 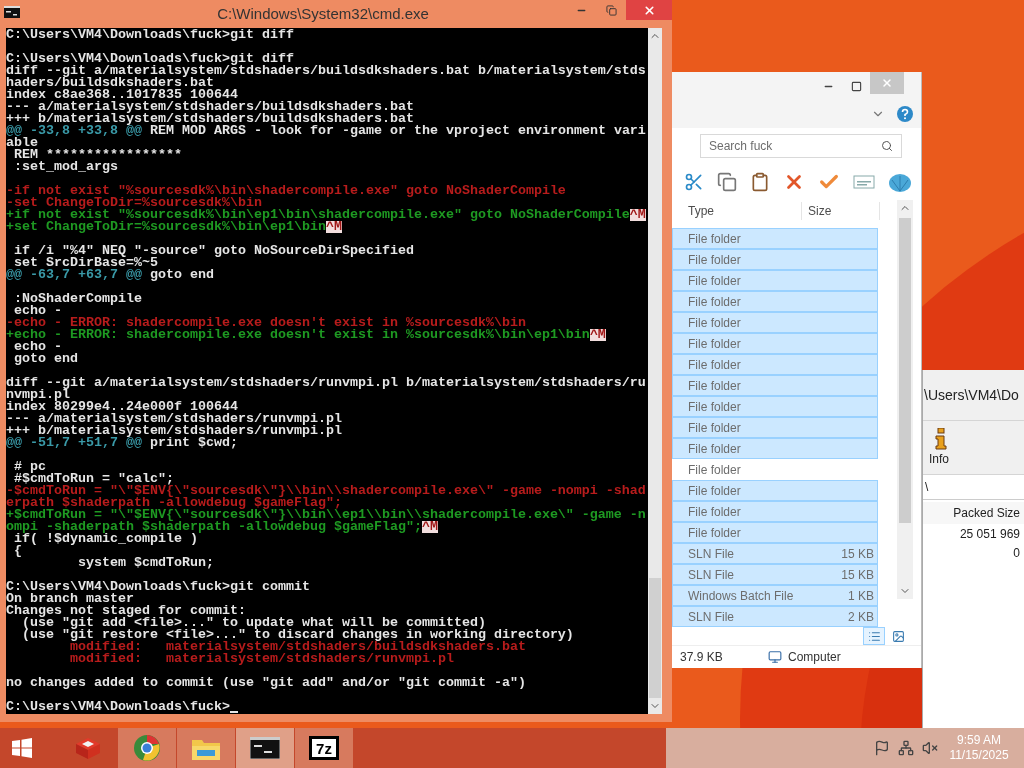 I want to click on status-size: 37.9 KB, so click(x=701, y=657).